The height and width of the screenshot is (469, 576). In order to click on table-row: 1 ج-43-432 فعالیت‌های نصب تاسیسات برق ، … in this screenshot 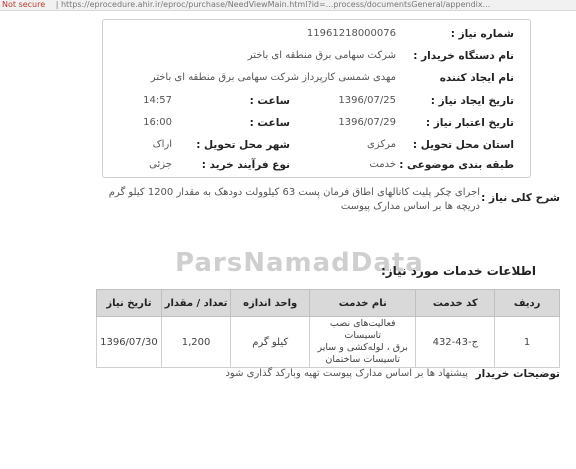, I will do `click(328, 342)`.